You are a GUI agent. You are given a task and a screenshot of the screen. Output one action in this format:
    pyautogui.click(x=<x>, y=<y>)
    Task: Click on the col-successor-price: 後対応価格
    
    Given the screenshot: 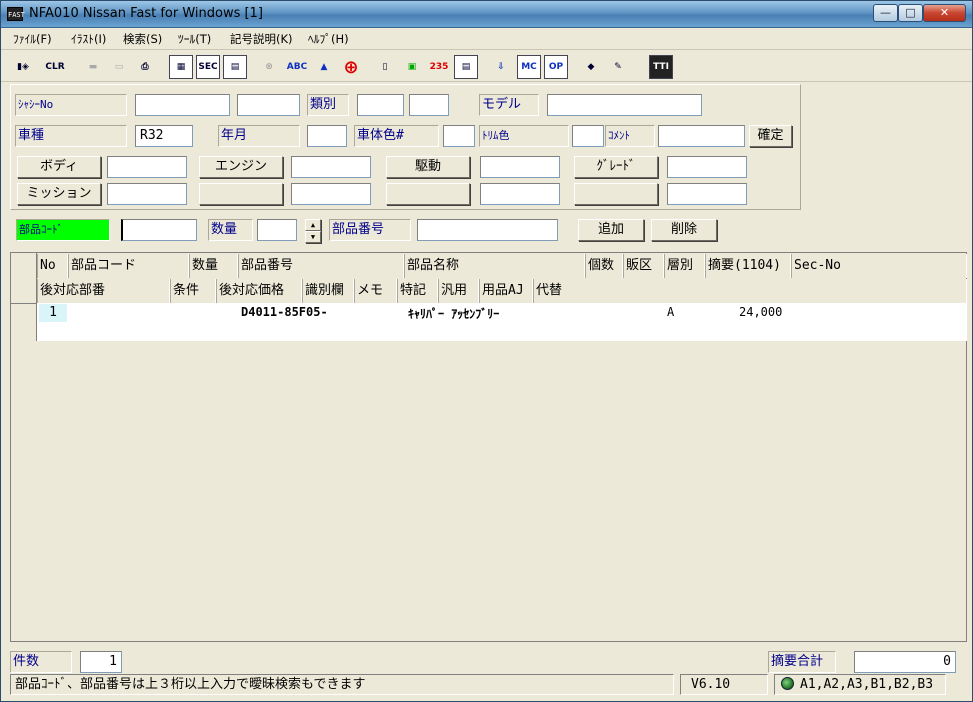 What is the action you would take?
    pyautogui.click(x=259, y=291)
    